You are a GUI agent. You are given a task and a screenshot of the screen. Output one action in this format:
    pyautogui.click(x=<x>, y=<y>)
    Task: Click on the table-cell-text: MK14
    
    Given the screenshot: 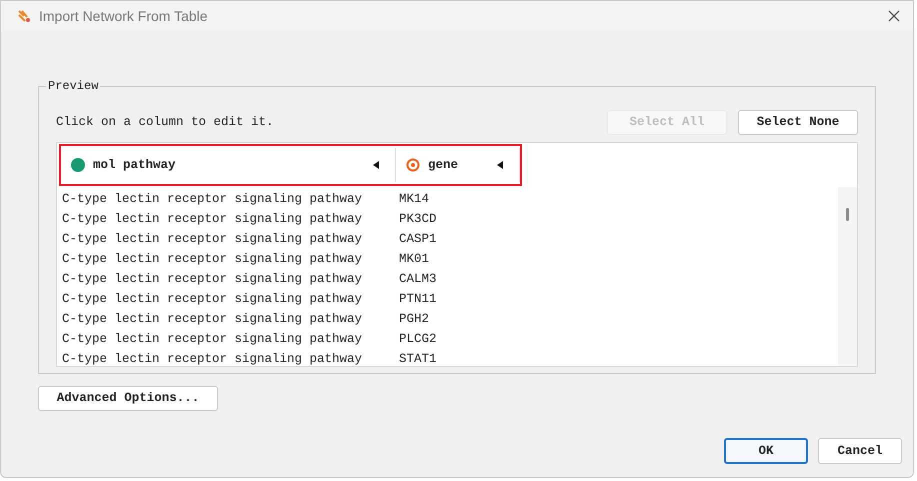 What is the action you would take?
    pyautogui.click(x=414, y=199)
    